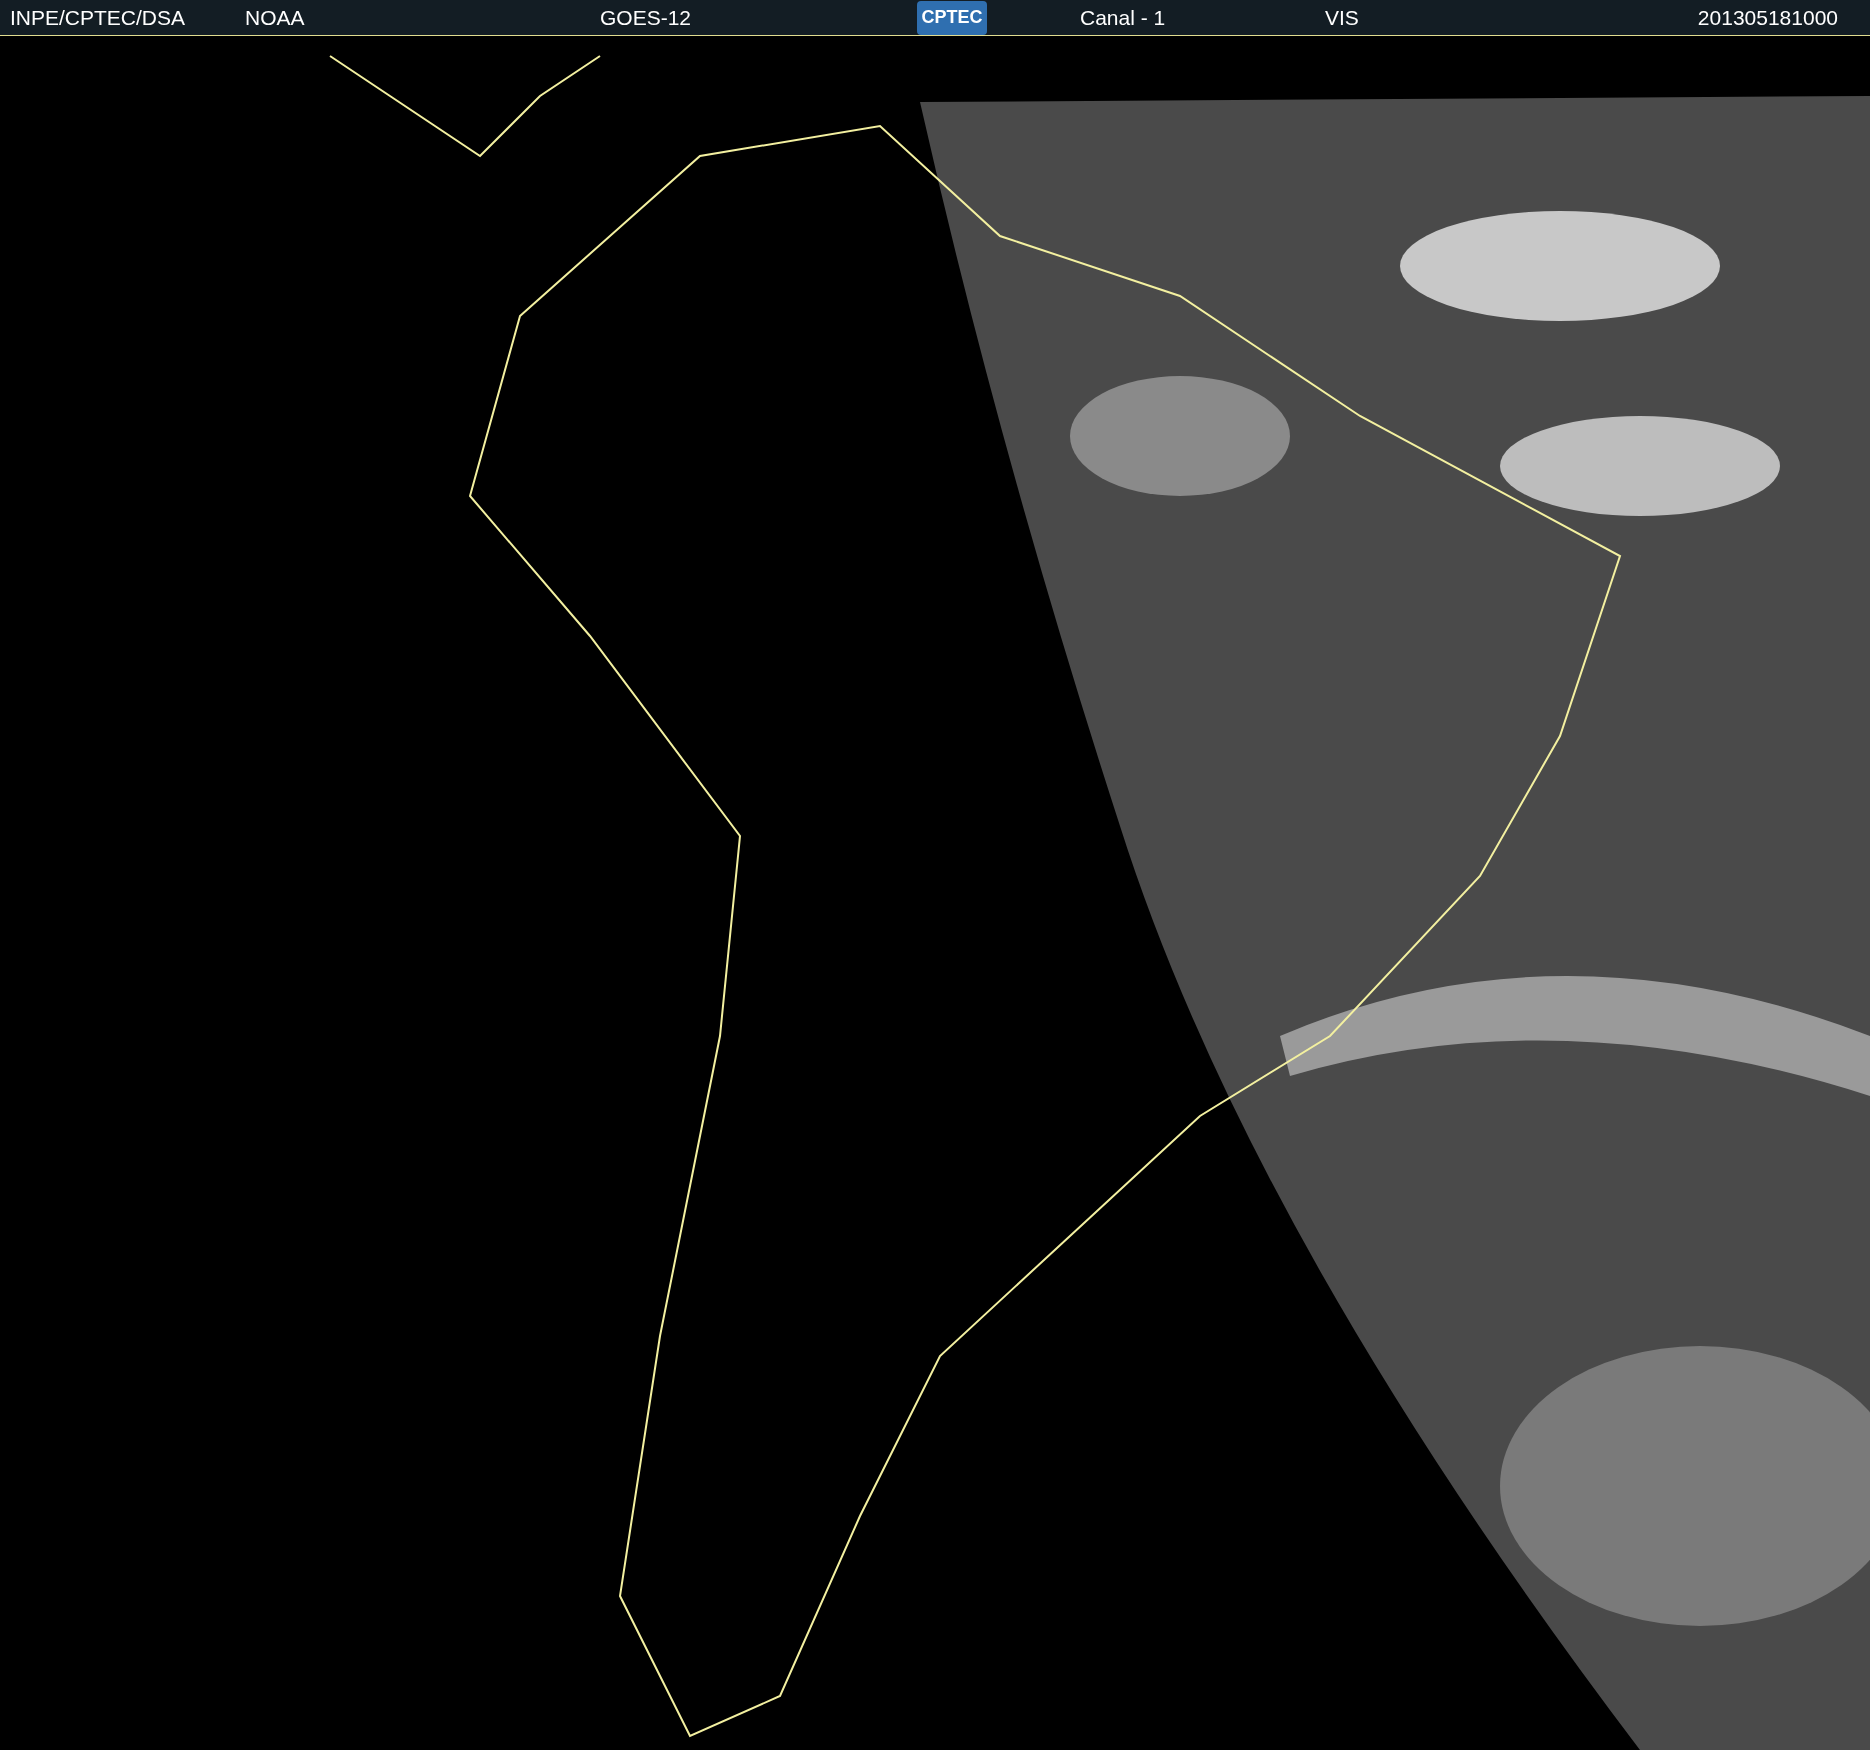  What do you see at coordinates (1342, 17) in the screenshot?
I see `band-label: VIS` at bounding box center [1342, 17].